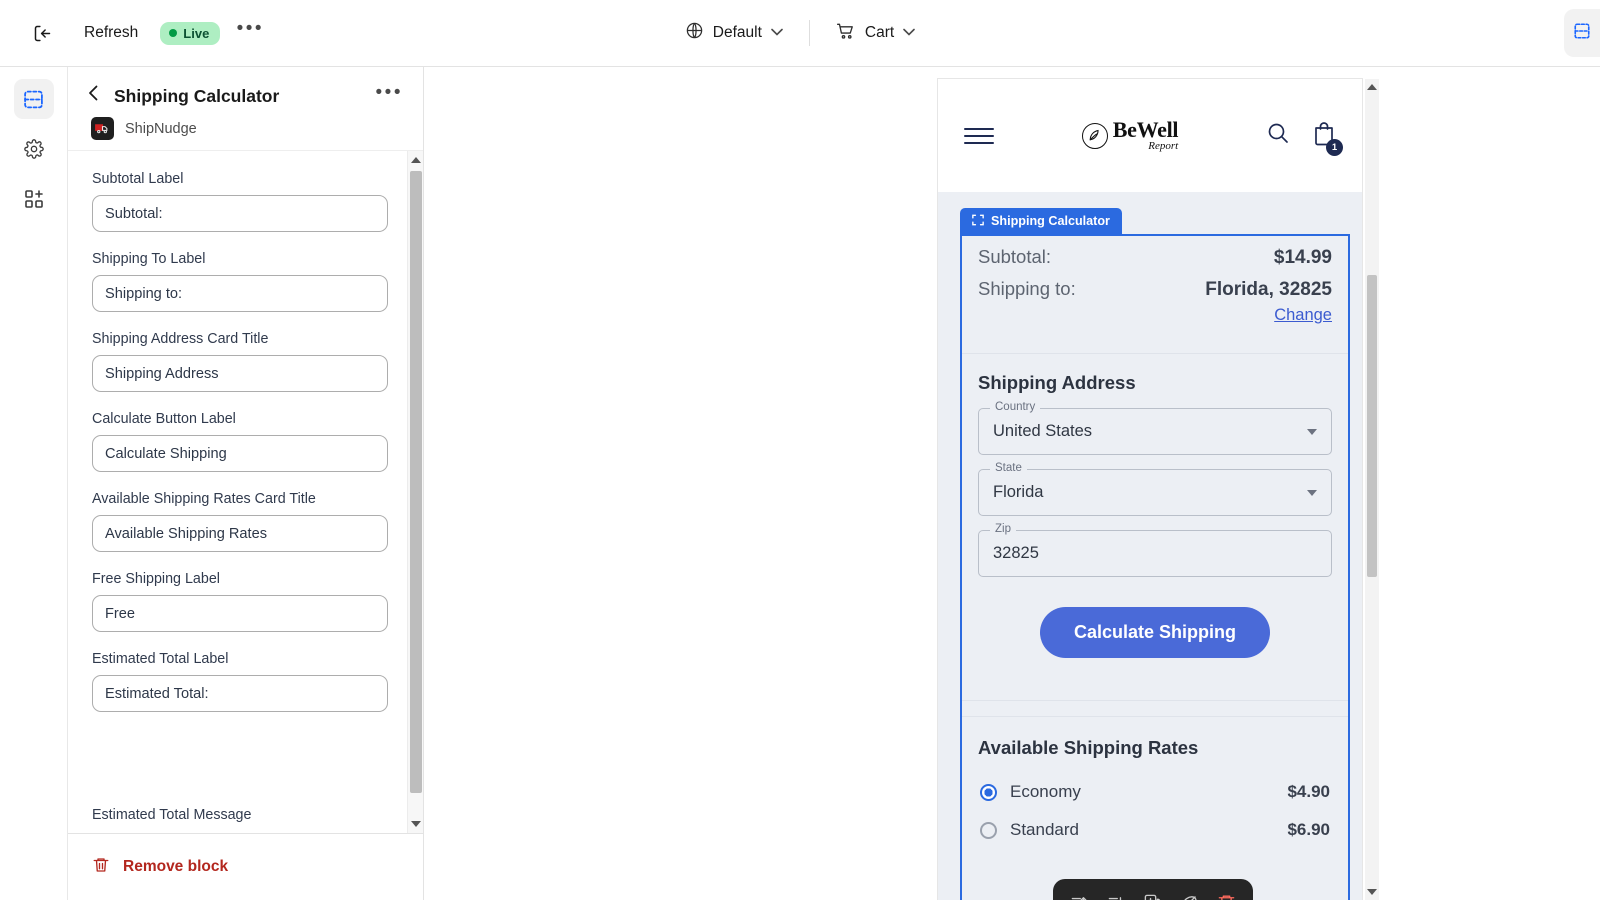 The image size is (1600, 900). Describe the element at coordinates (1016, 553) in the screenshot. I see `zip-value: 32825` at that location.